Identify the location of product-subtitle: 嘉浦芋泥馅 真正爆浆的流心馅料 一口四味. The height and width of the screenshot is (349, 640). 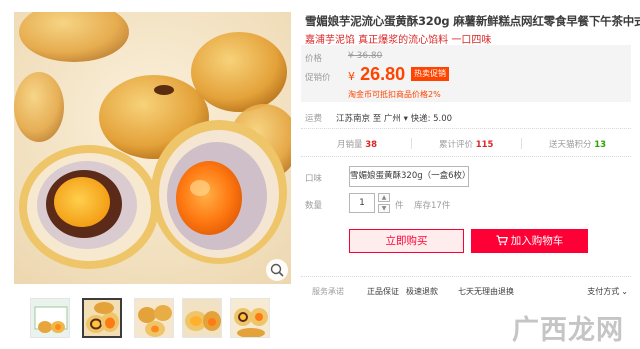
(398, 40).